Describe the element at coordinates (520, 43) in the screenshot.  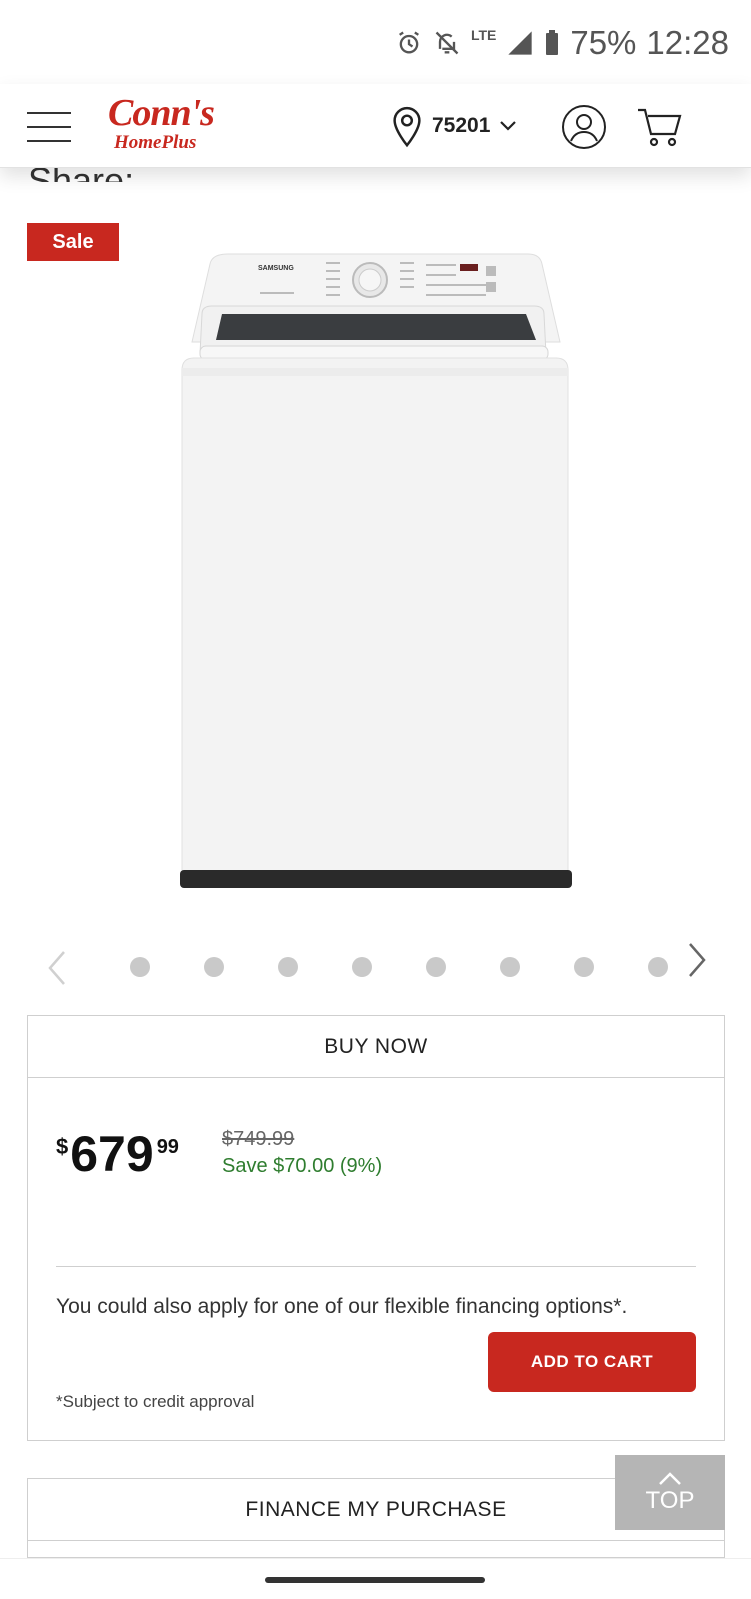
I see `signal-icon` at that location.